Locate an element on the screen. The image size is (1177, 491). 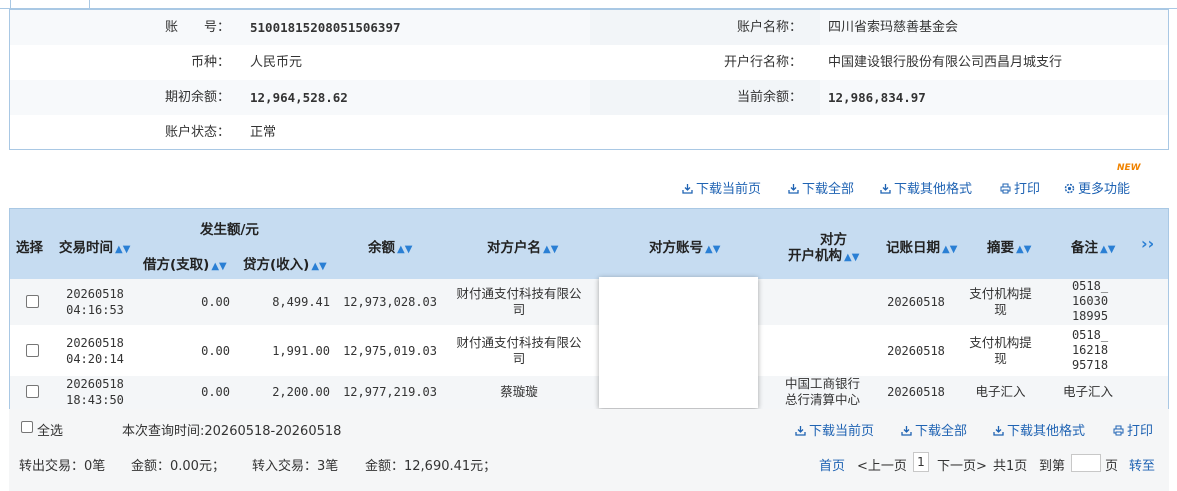
account-status-label: 账户状态： is located at coordinates (197, 132).